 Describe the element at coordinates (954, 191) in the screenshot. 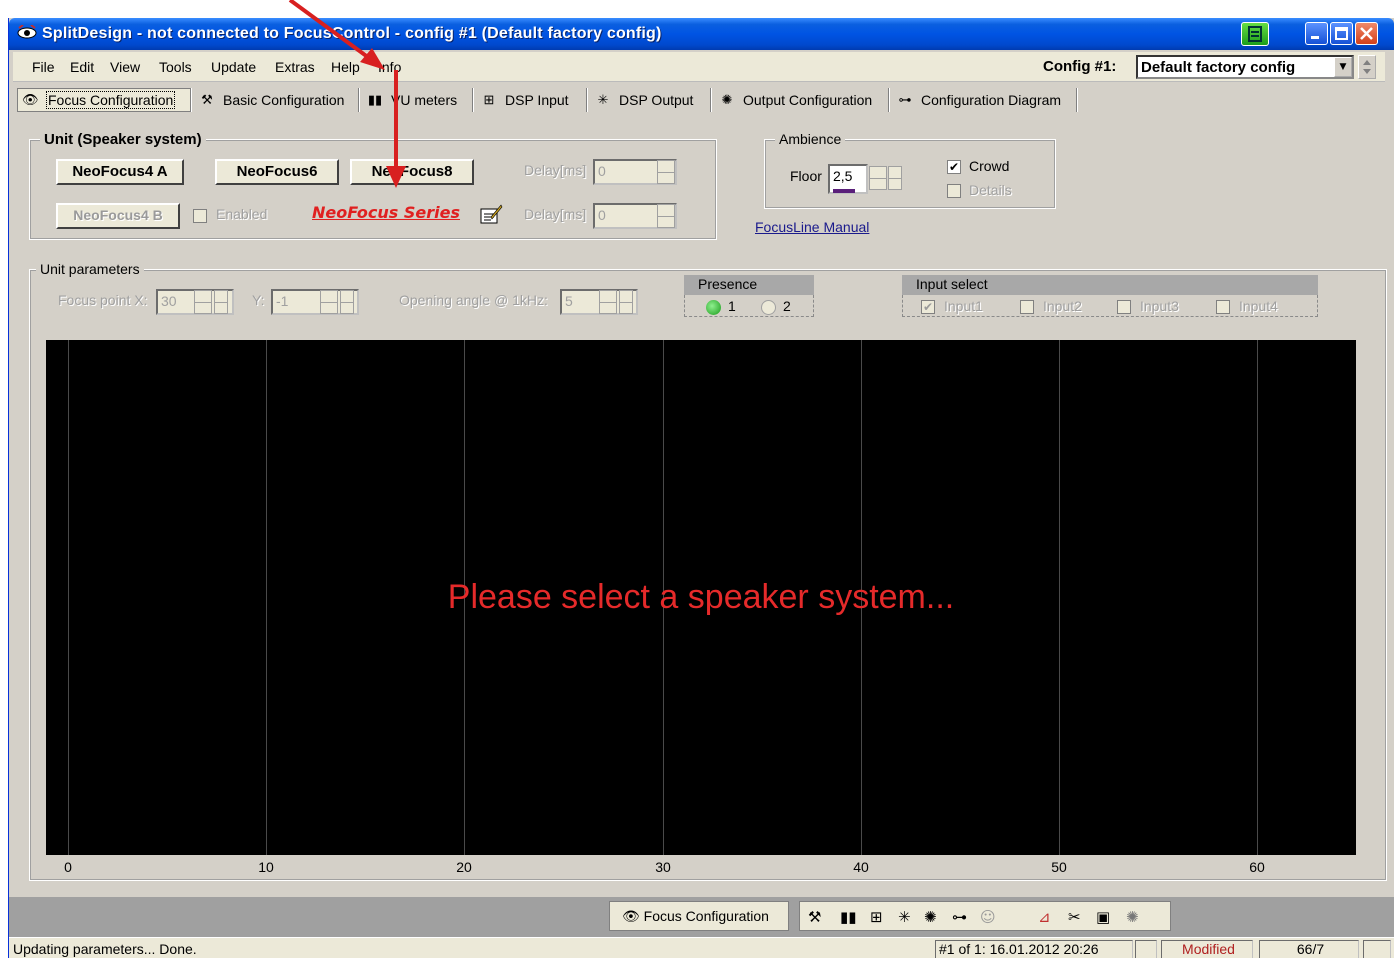

I see `details-checkbox` at that location.